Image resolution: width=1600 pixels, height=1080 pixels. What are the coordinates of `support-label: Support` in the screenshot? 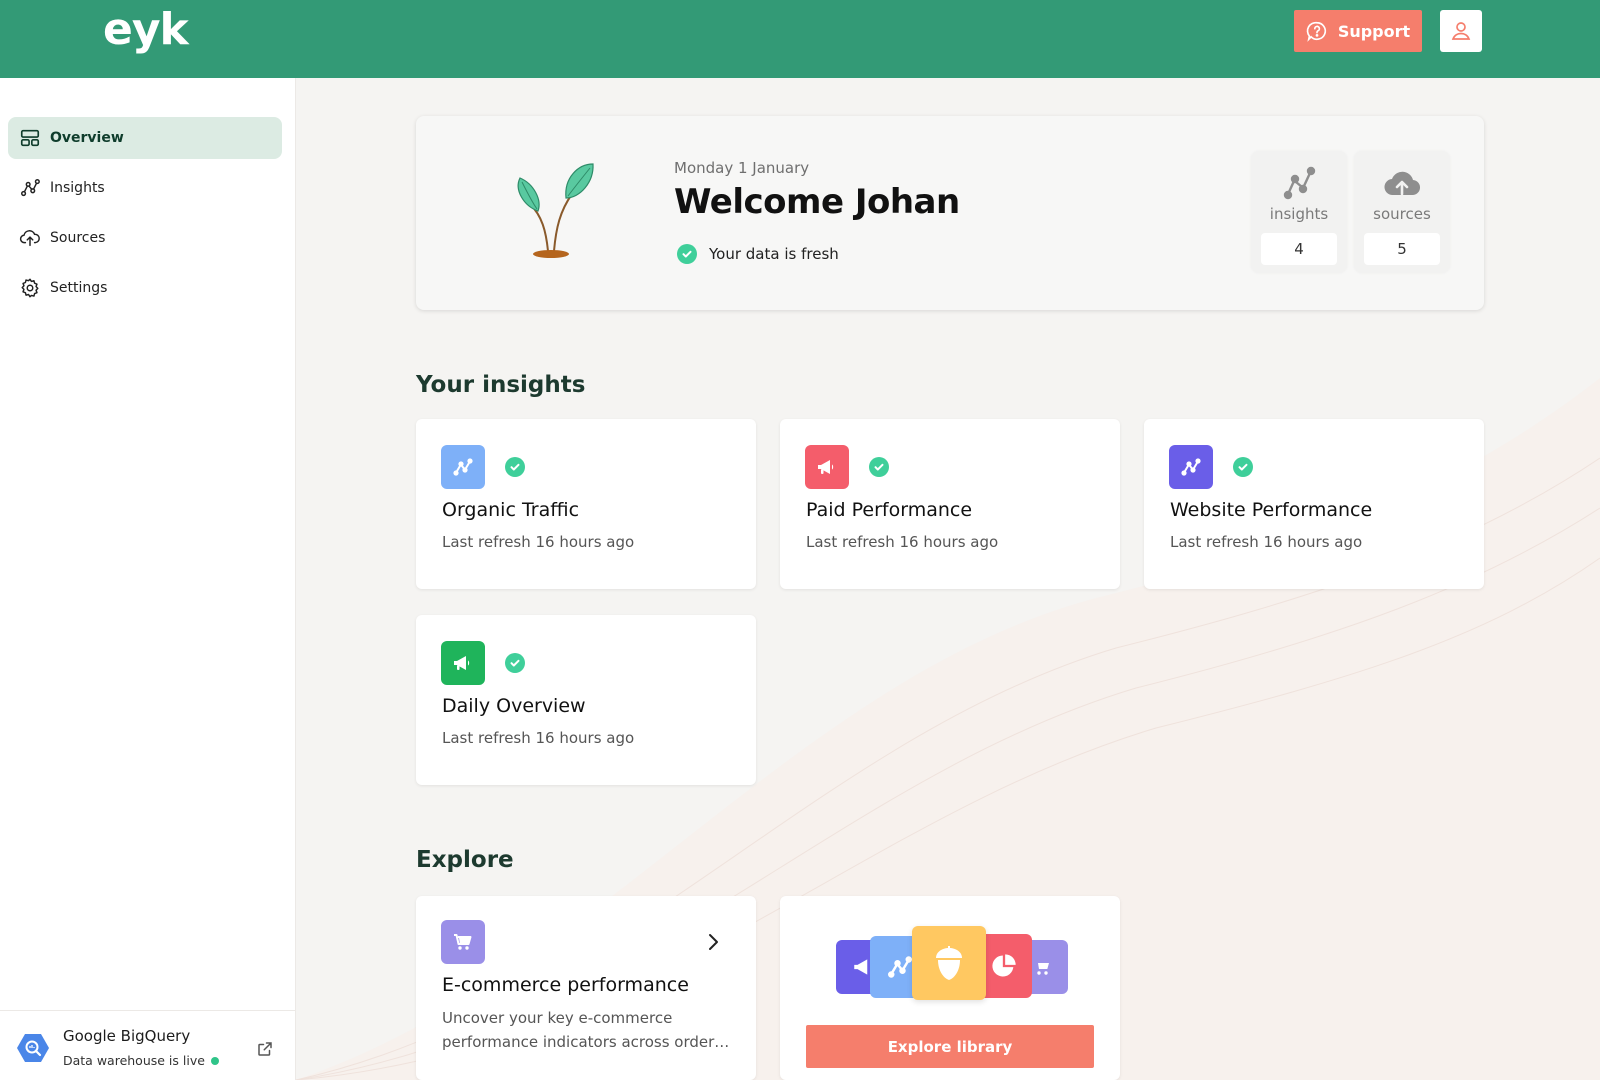 It's located at (1374, 31).